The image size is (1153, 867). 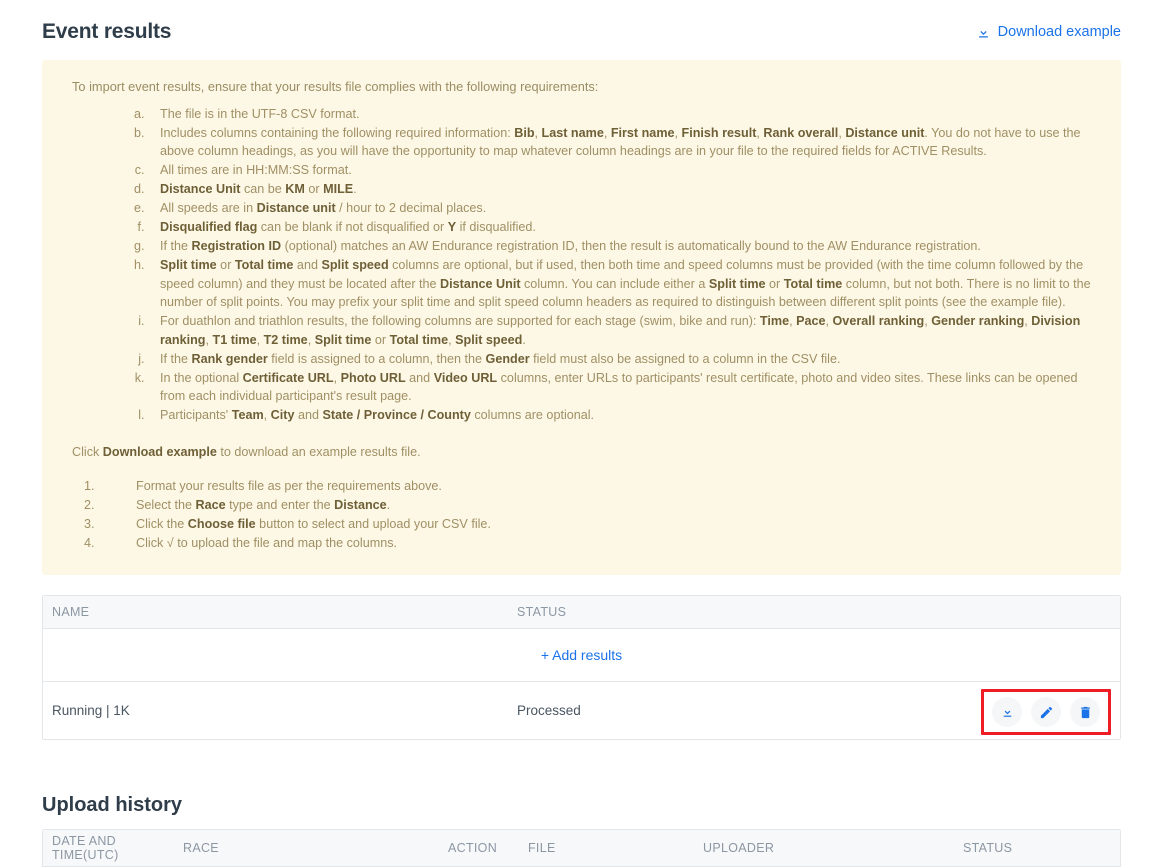 I want to click on body-text: Participants', so click(x=196, y=415).